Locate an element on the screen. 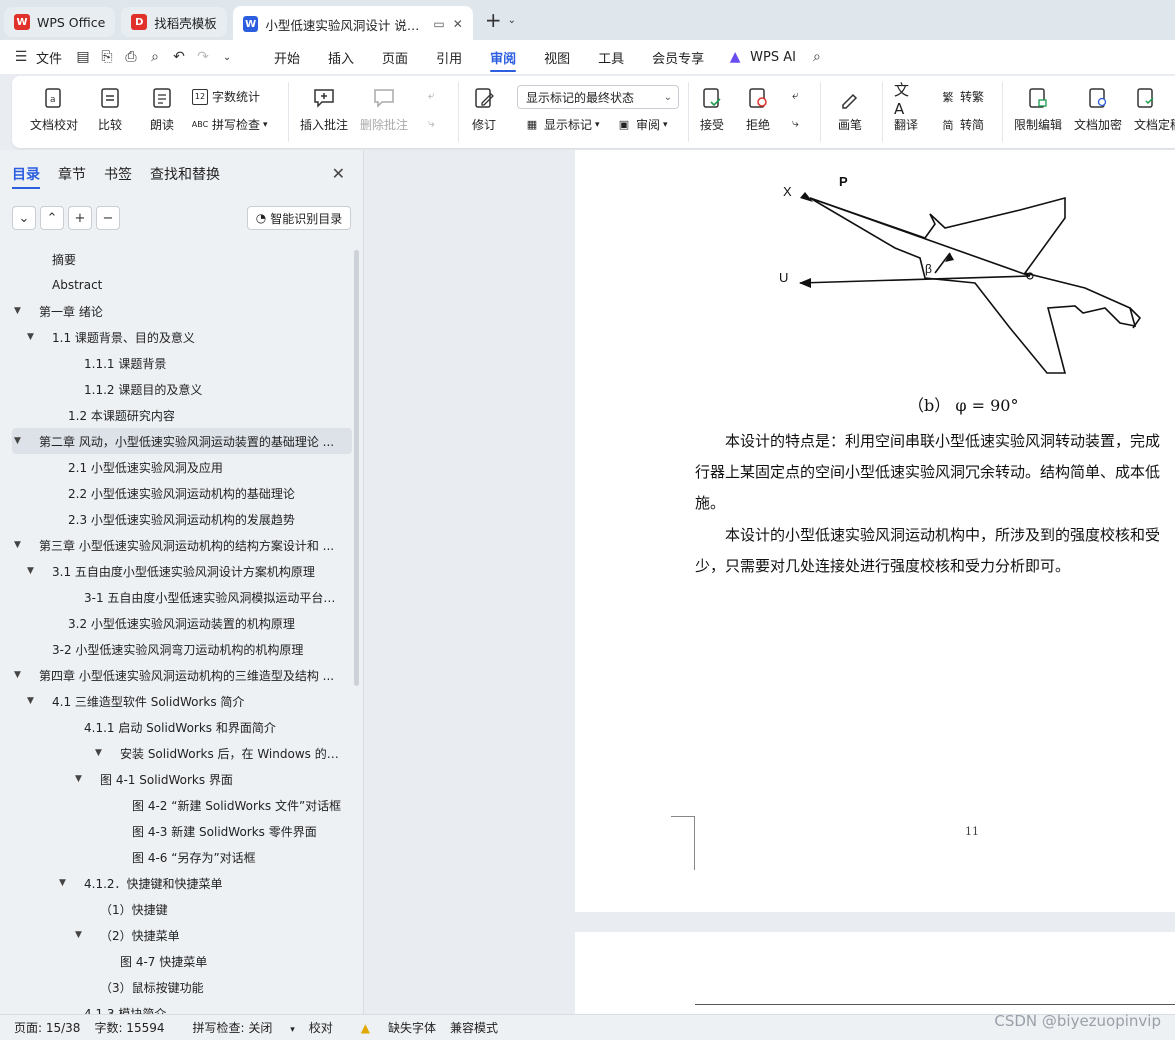 The image size is (1175, 1040). nav-tab-find-replace: 查找和替换 is located at coordinates (185, 174).